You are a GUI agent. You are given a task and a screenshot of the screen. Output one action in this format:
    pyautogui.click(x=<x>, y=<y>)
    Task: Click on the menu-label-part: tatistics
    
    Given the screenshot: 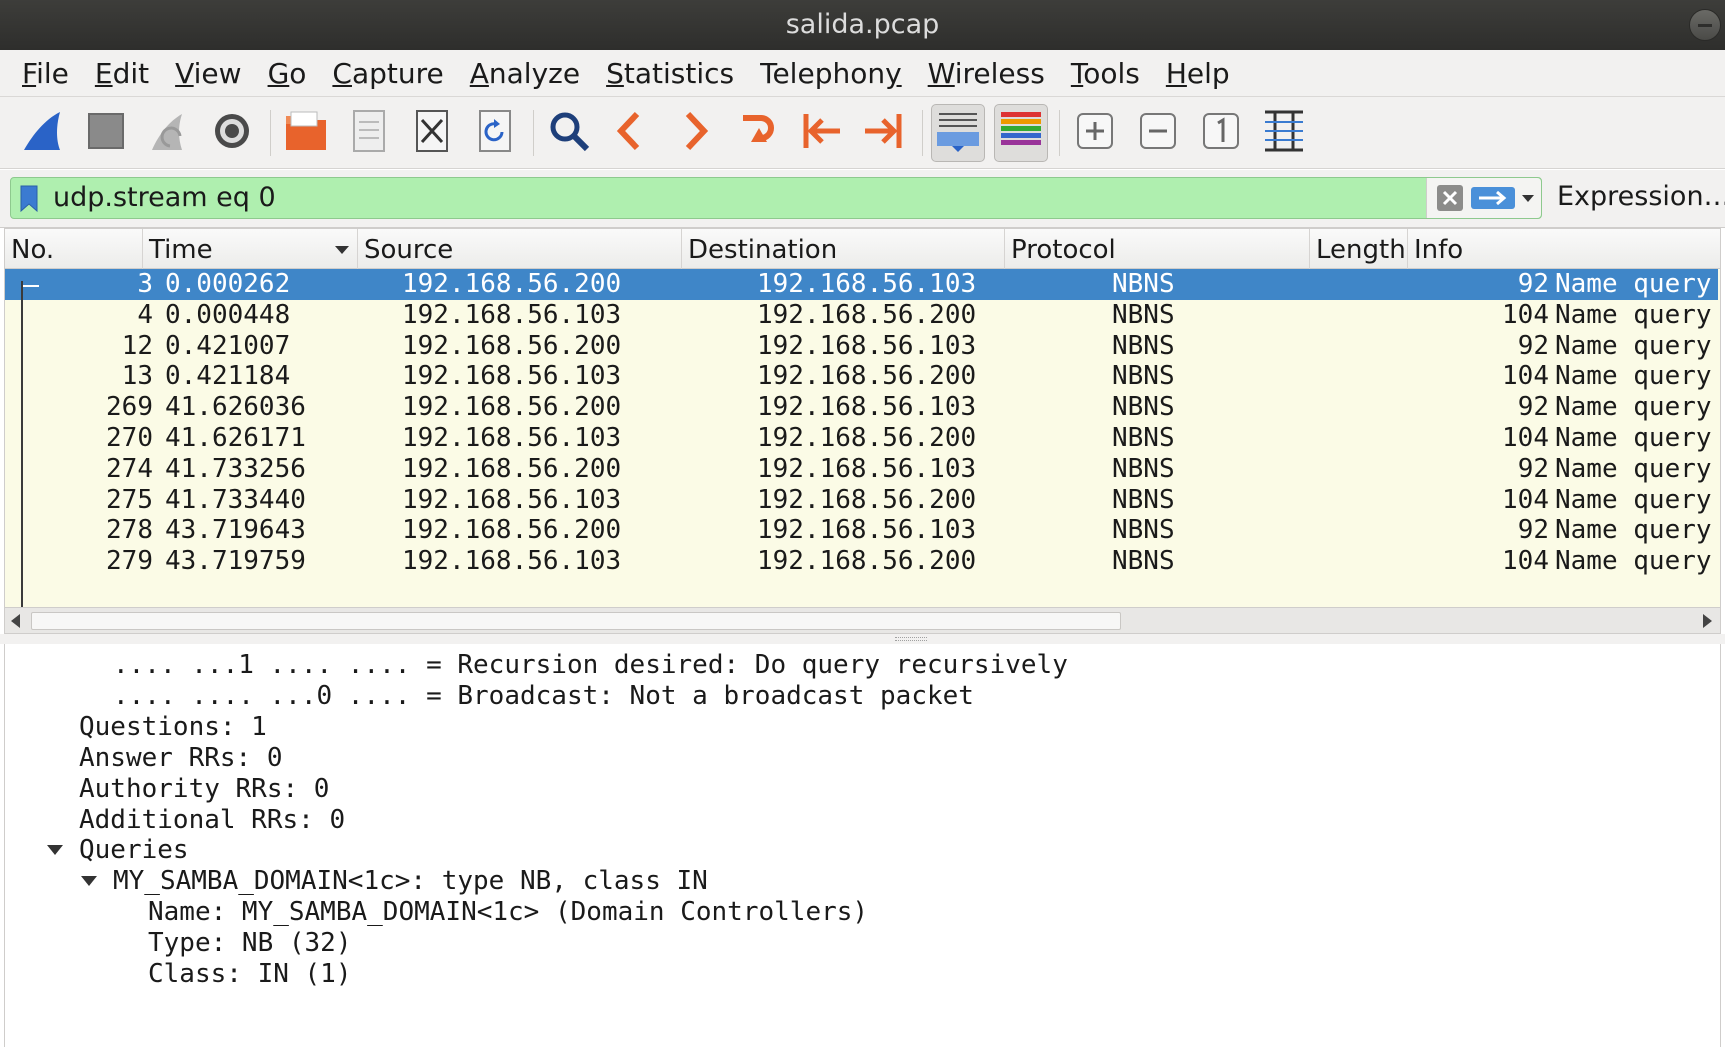 What is the action you would take?
    pyautogui.click(x=679, y=73)
    